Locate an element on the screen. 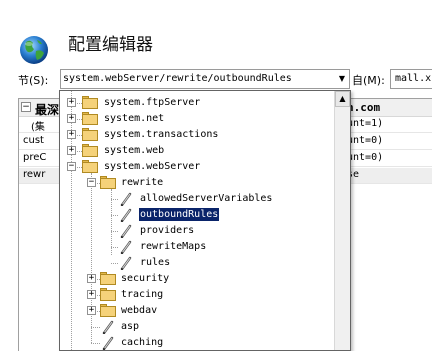 This screenshot has width=432, height=351. tree-node: rewriteMaps is located at coordinates (197, 247).